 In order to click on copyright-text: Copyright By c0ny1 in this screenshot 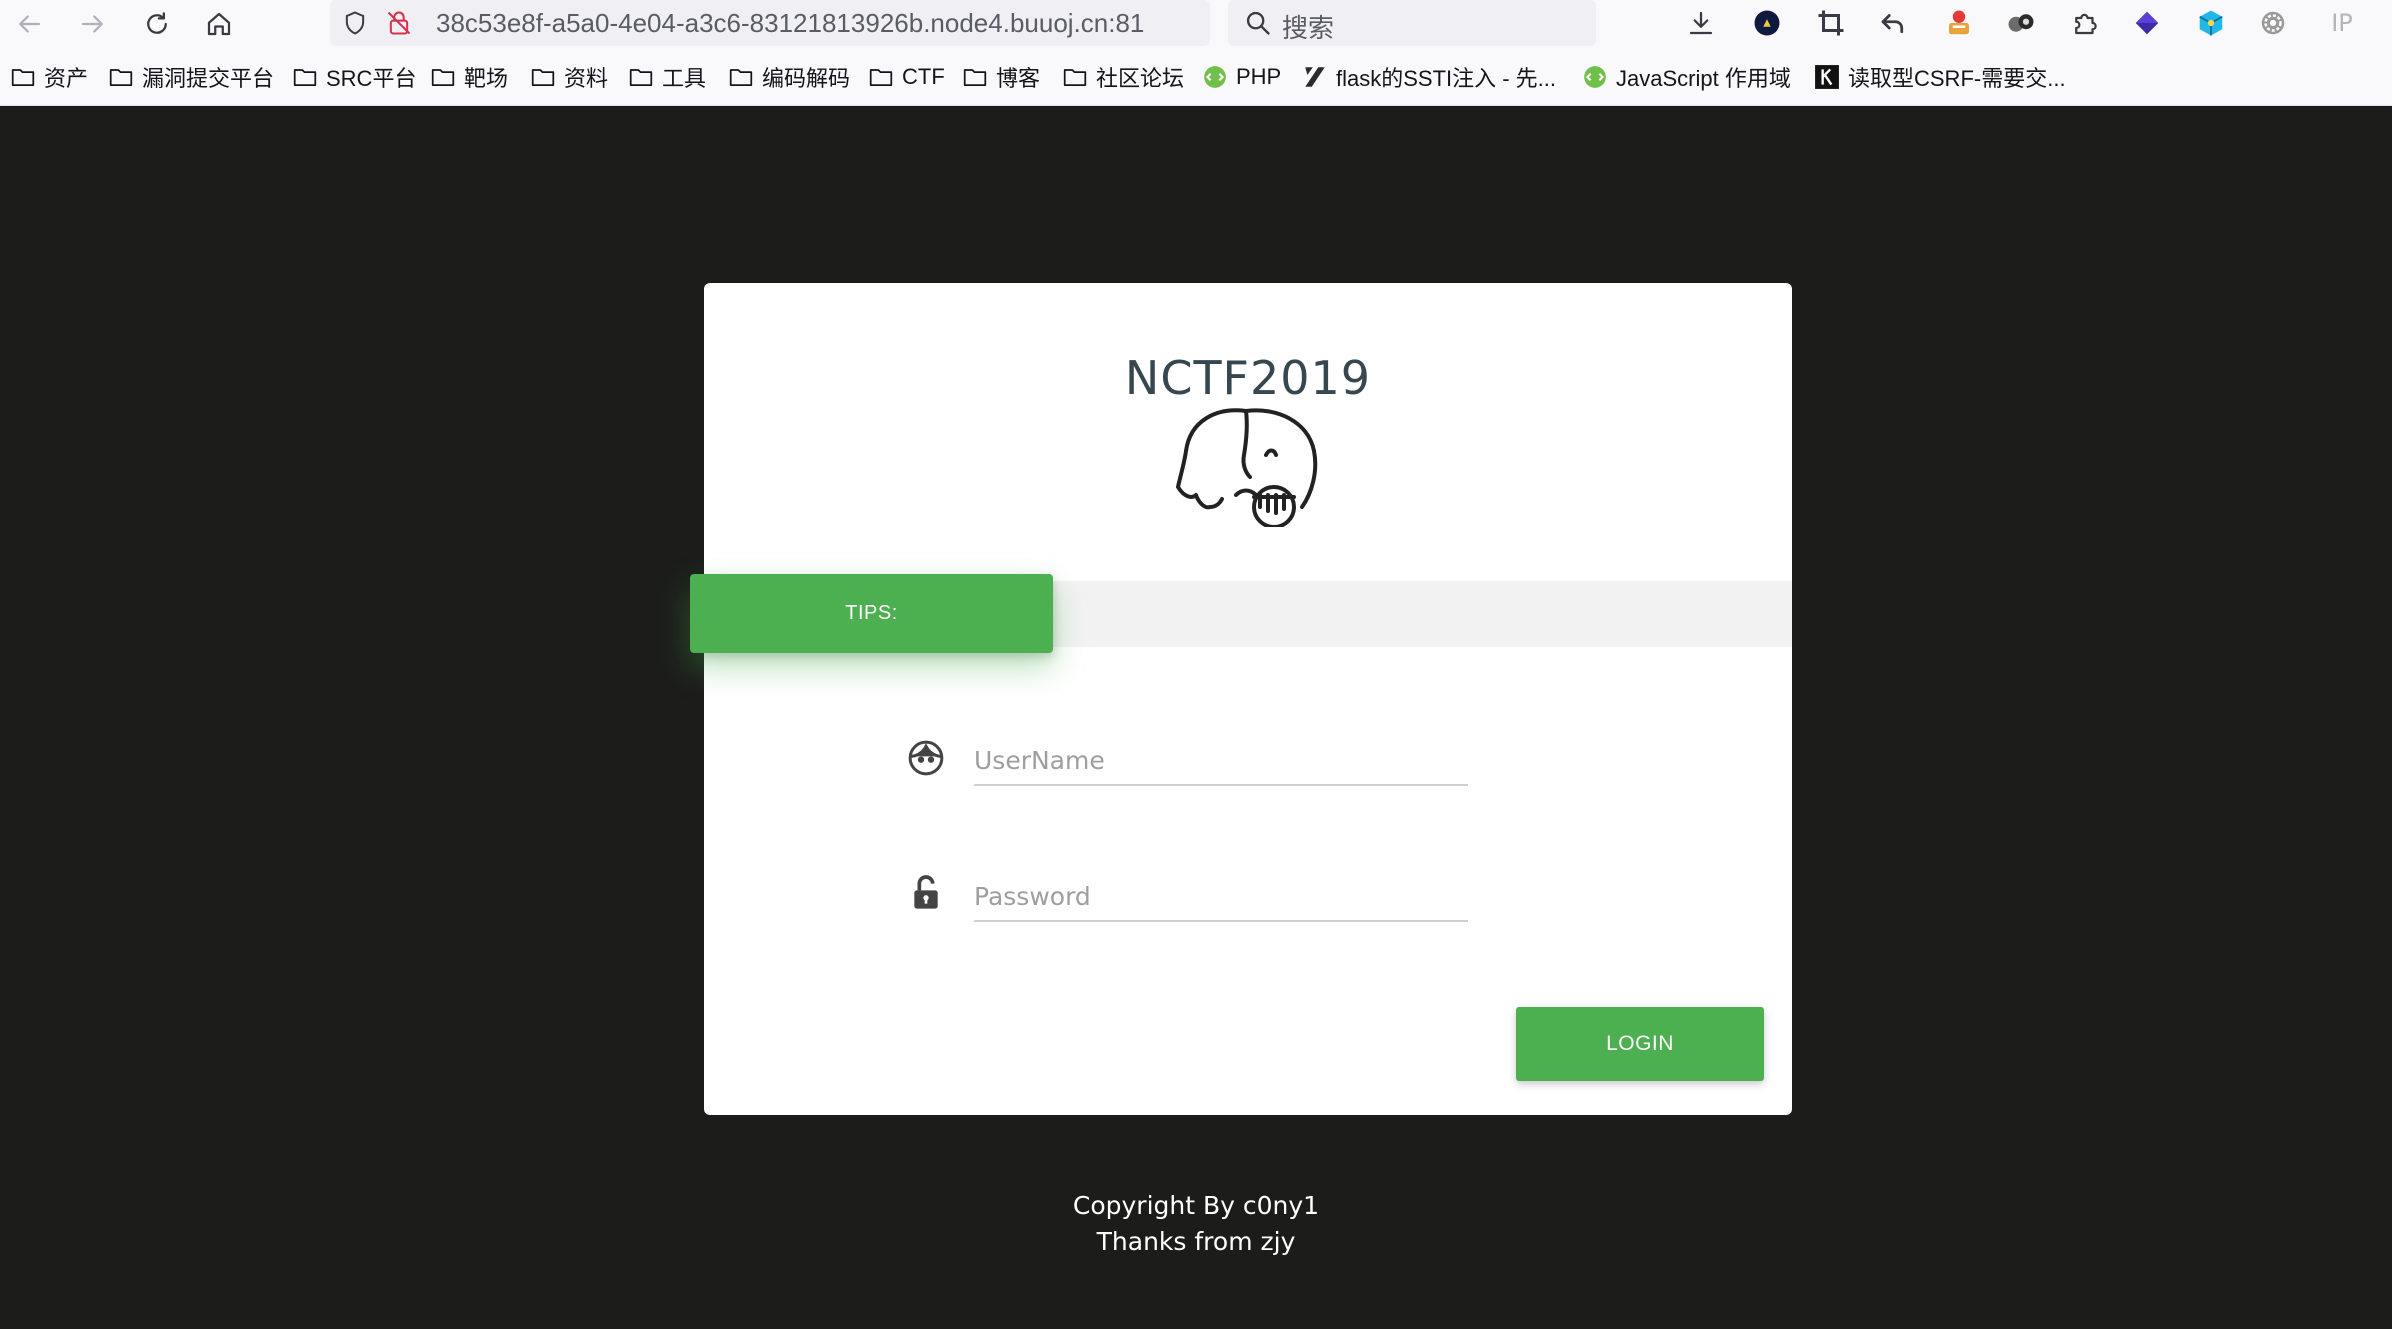, I will do `click(1196, 1205)`.